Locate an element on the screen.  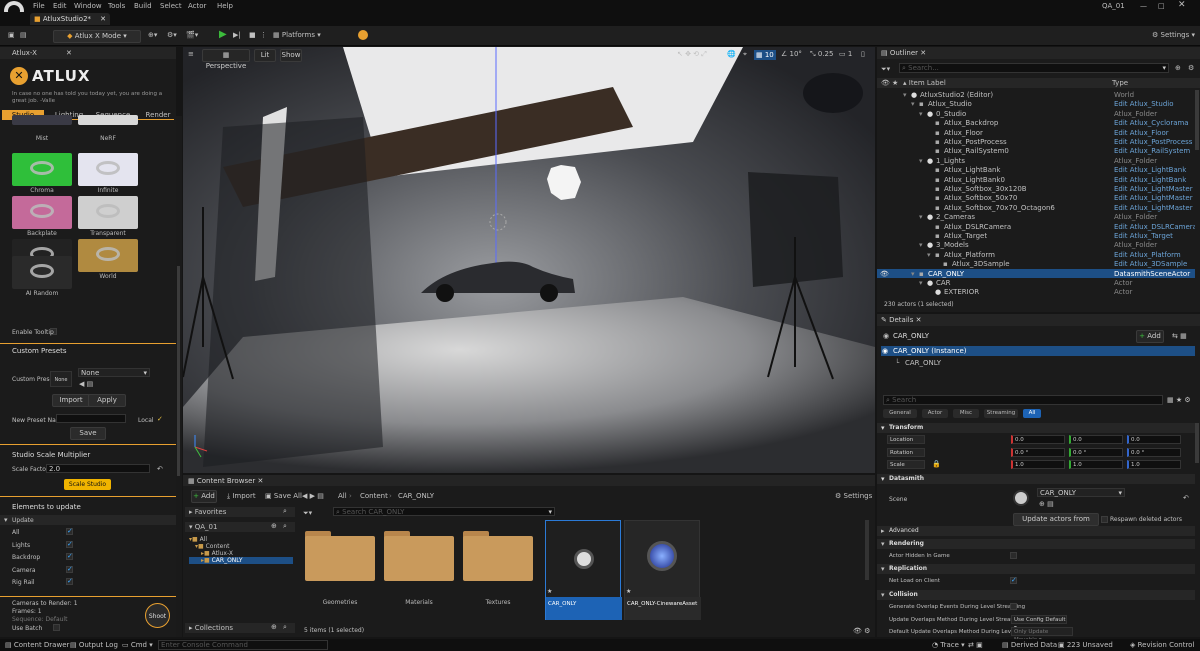
outliner-row: ▾ ● 2_Cameras Atlux_Folder is located at coordinates (1036, 216).